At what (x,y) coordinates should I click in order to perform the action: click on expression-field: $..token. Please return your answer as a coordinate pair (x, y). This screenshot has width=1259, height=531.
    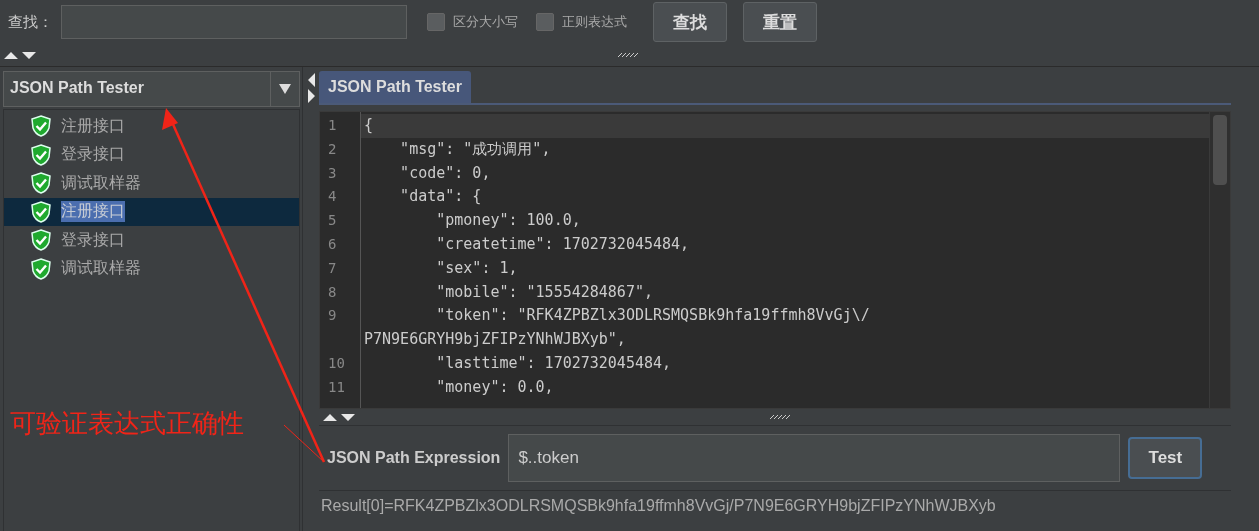
    Looking at the image, I should click on (814, 458).